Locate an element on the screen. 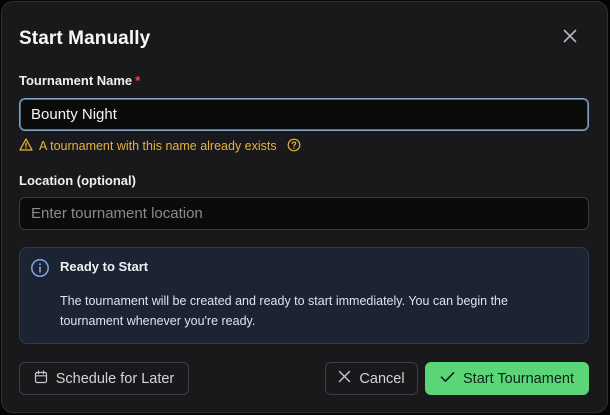  required-marker: * is located at coordinates (138, 80).